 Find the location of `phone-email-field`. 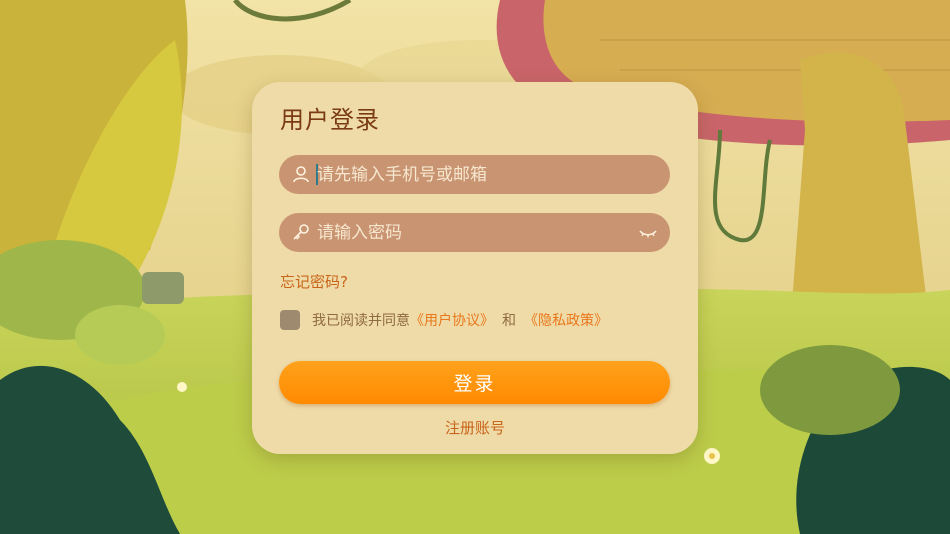

phone-email-field is located at coordinates (474, 174).